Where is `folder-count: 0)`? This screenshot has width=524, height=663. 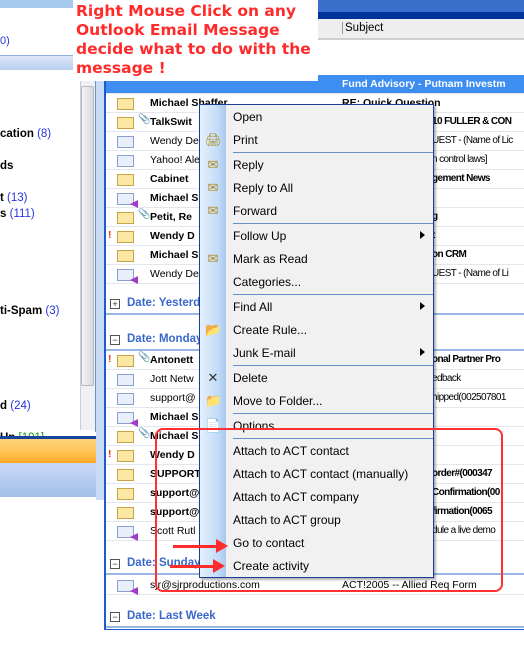 folder-count: 0) is located at coordinates (5, 41).